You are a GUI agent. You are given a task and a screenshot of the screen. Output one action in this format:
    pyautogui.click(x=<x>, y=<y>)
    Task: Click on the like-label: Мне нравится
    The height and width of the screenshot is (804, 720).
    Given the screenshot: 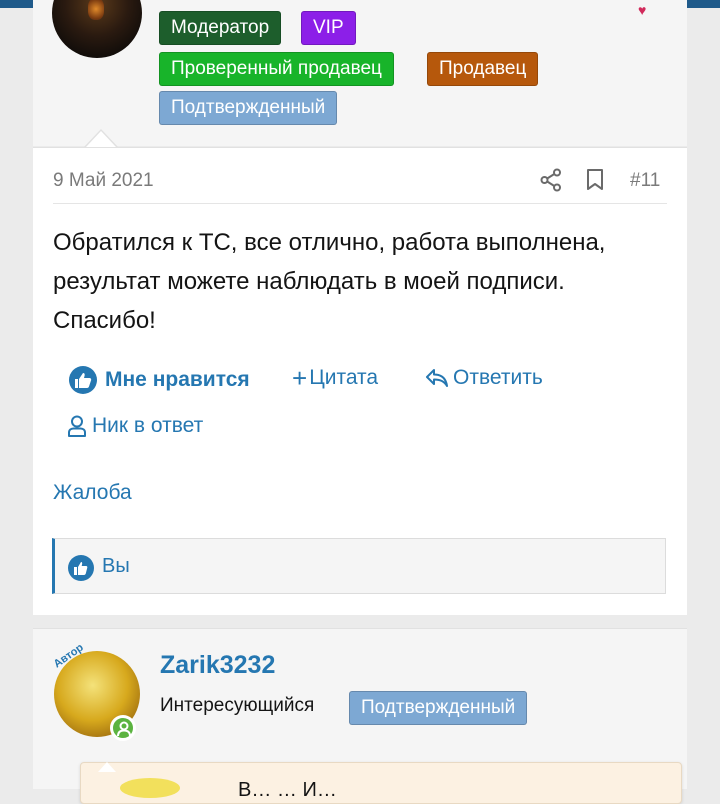 What is the action you would take?
    pyautogui.click(x=177, y=379)
    